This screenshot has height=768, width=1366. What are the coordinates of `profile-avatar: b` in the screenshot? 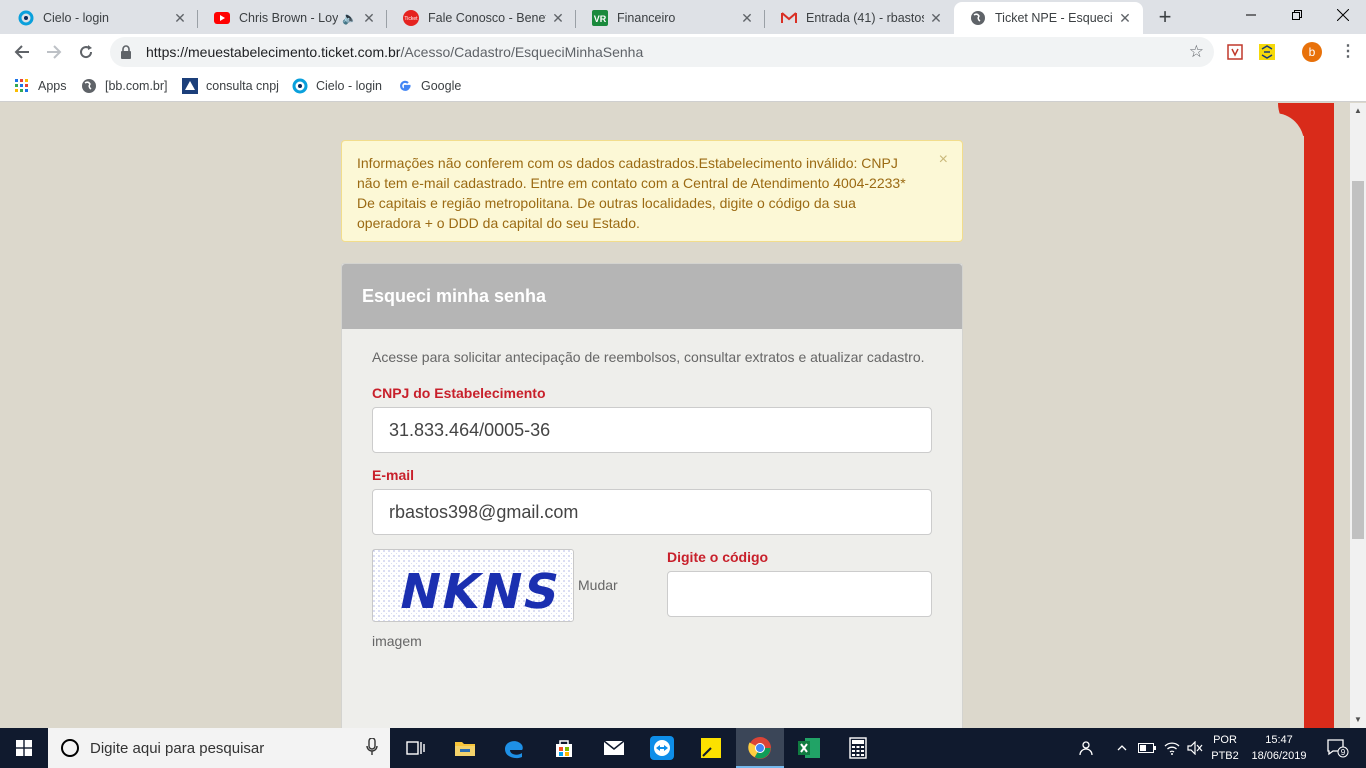 It's located at (1312, 52).